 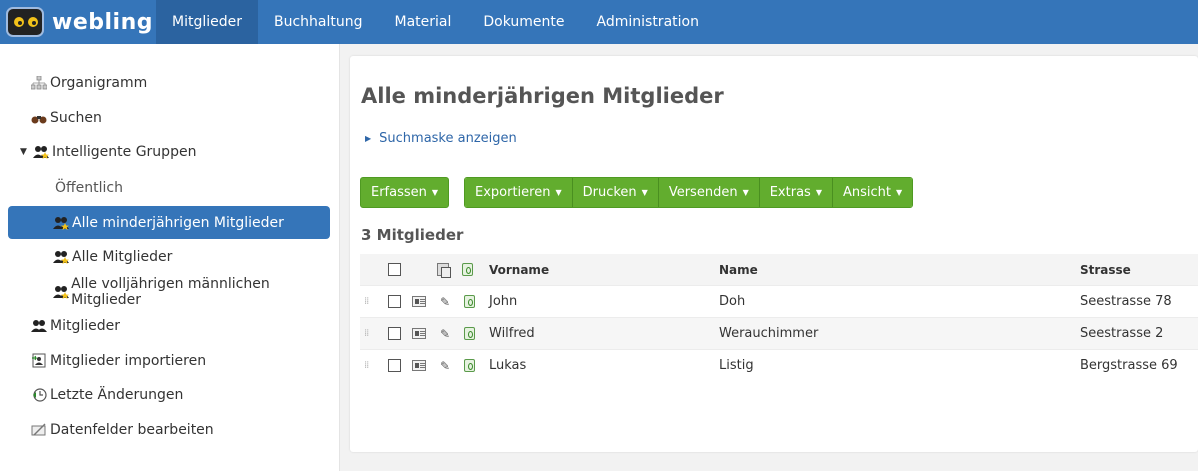 What do you see at coordinates (423, 22) in the screenshot?
I see `nav-material: Material` at bounding box center [423, 22].